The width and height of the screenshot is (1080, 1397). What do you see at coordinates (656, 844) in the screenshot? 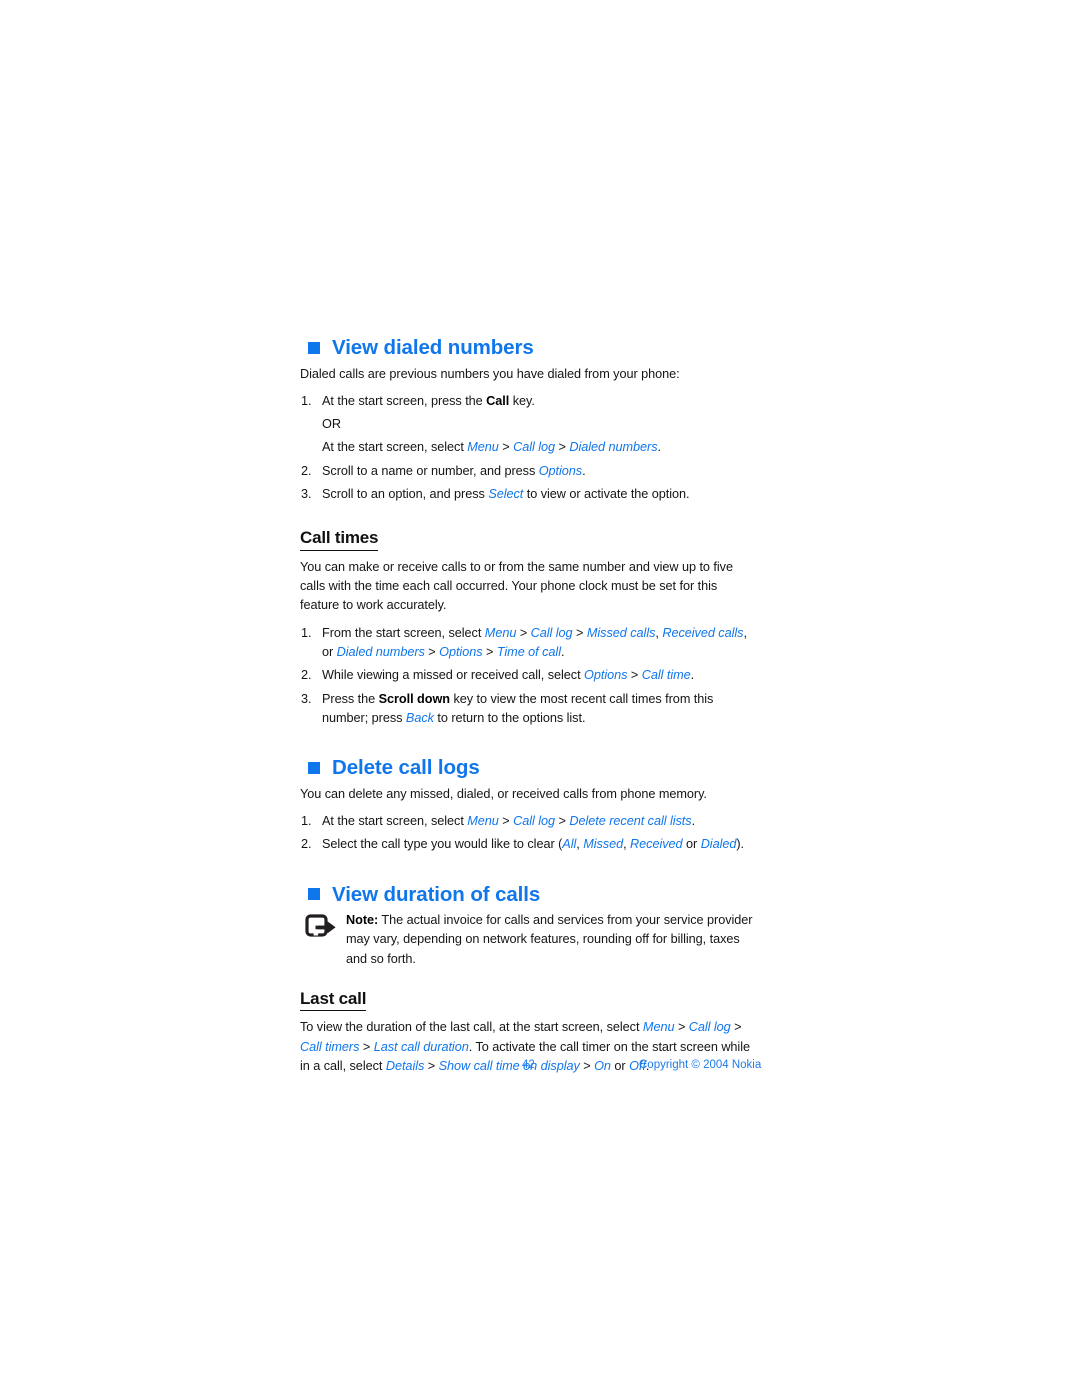
I see `menu-token: Received` at bounding box center [656, 844].